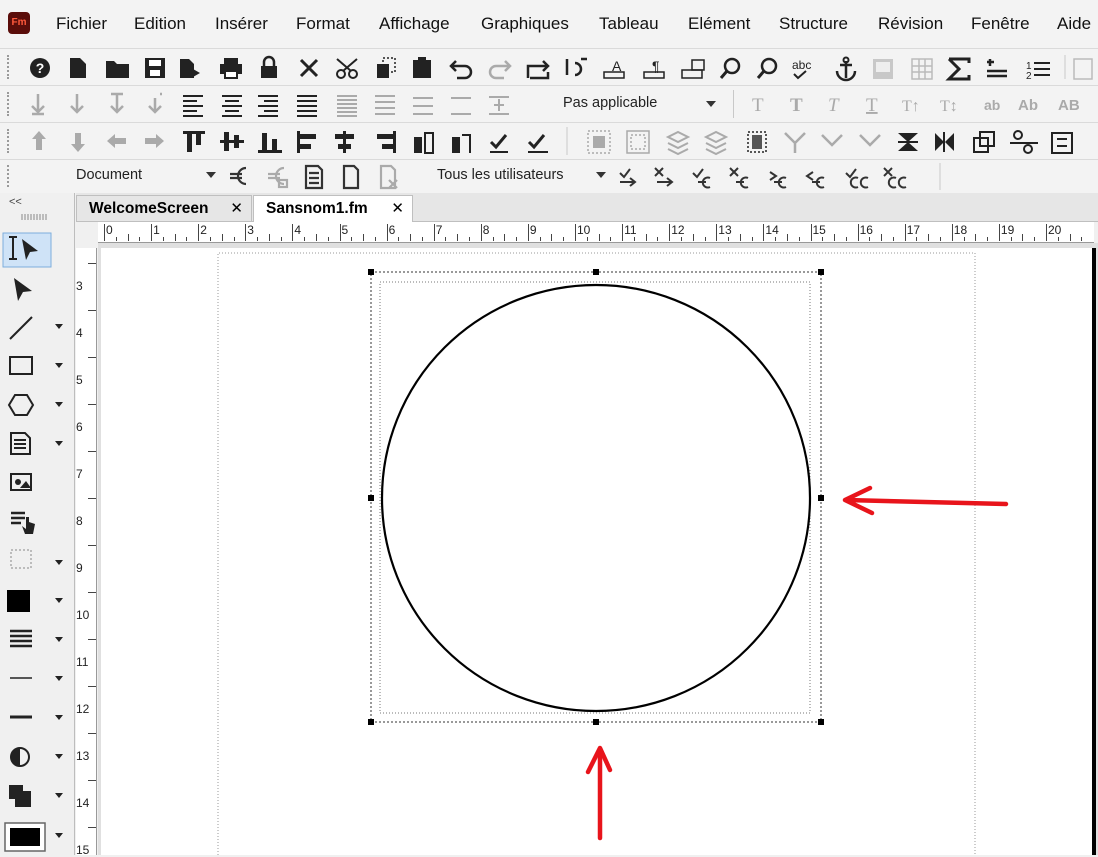 The image size is (1098, 857). What do you see at coordinates (424, 143) in the screenshot?
I see `distribute-icon` at bounding box center [424, 143].